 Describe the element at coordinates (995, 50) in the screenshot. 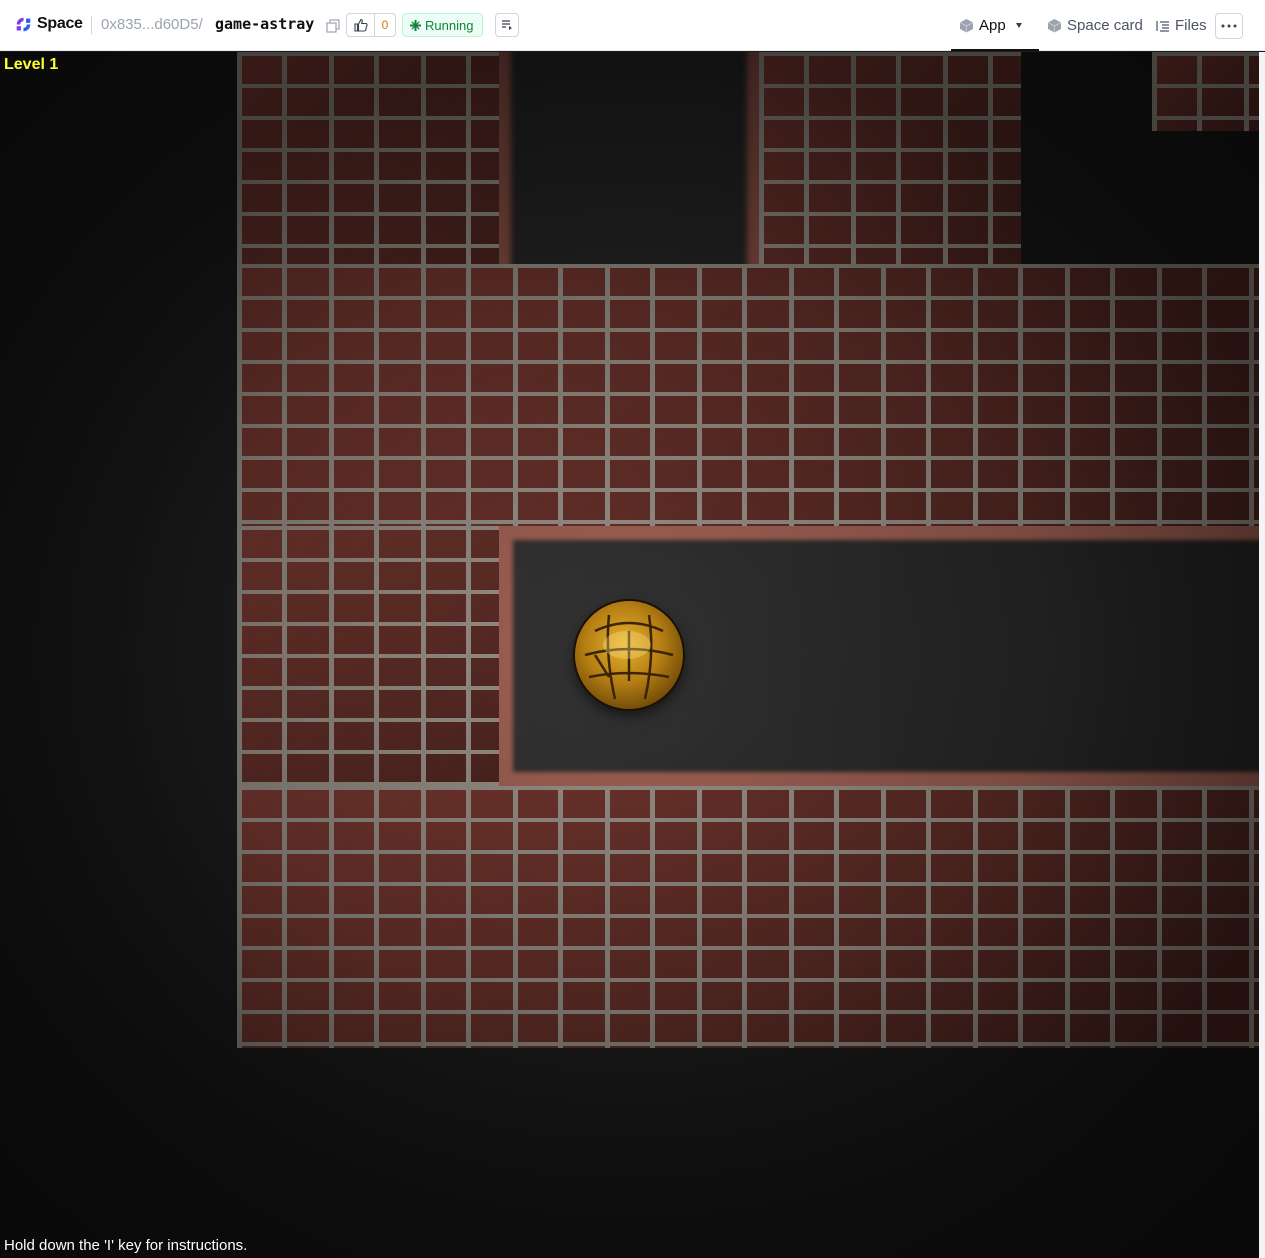

I see `active-tab-indicator` at that location.